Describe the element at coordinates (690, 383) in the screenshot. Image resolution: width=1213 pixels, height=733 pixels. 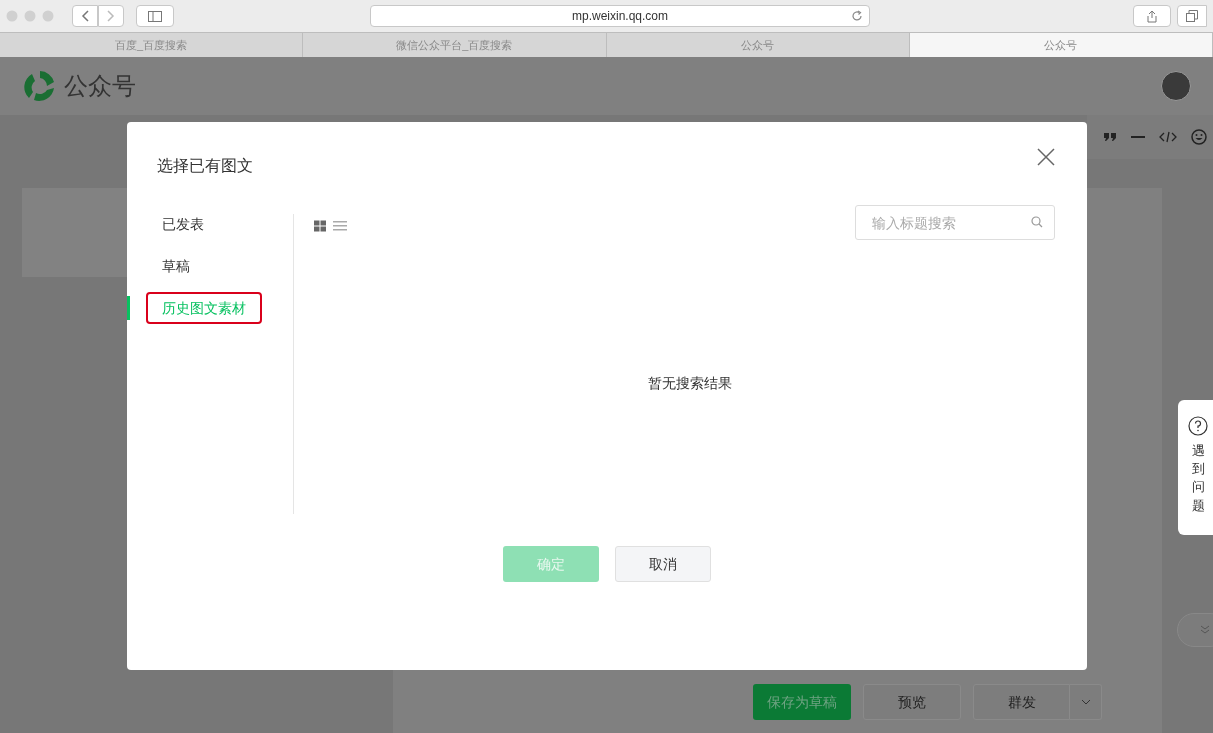
I see `empty-message: 暂无搜索结果` at that location.